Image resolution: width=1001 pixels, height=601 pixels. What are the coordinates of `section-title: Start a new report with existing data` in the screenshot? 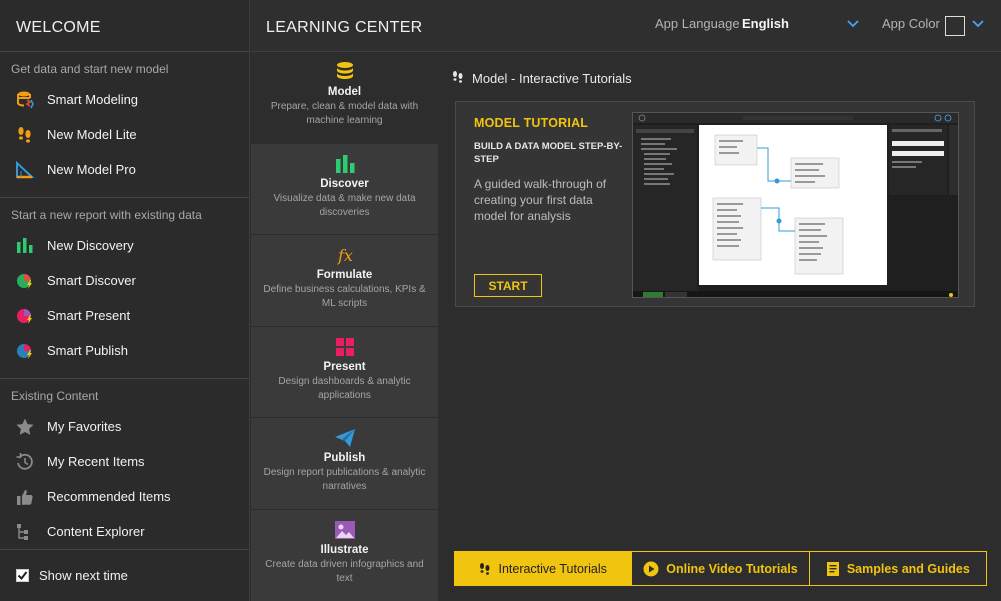 It's located at (106, 215).